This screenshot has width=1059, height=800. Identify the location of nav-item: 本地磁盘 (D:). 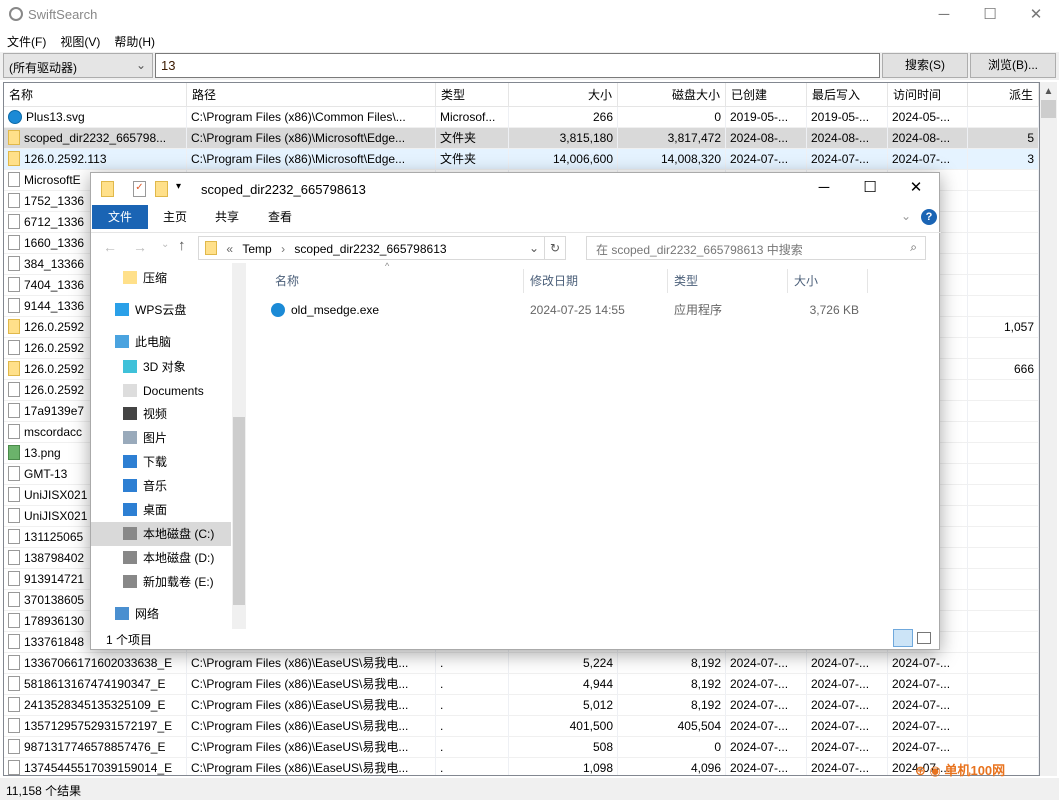
(161, 558).